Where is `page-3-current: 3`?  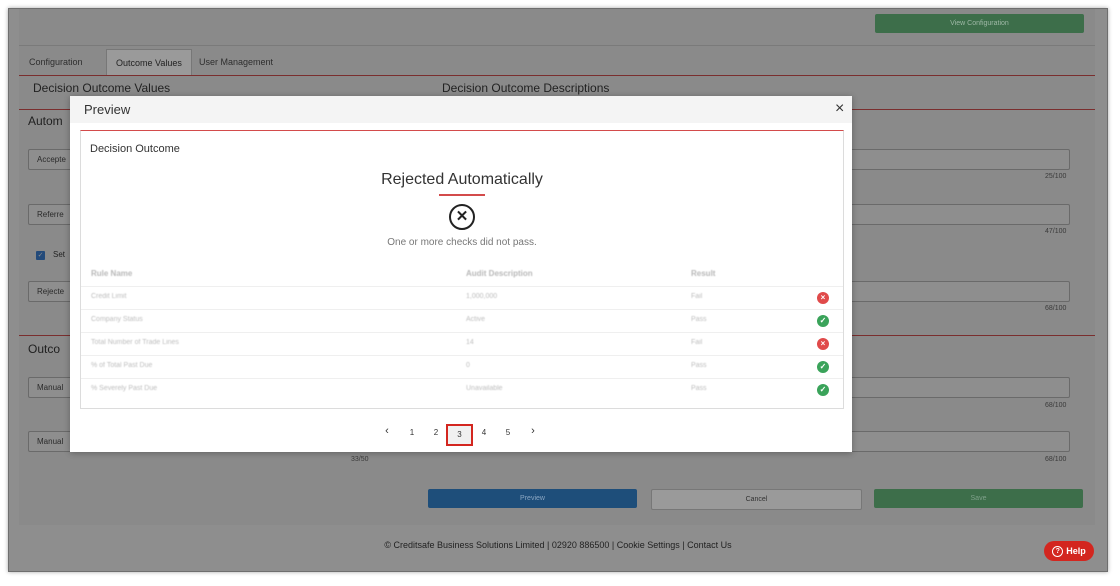 page-3-current: 3 is located at coordinates (459, 435).